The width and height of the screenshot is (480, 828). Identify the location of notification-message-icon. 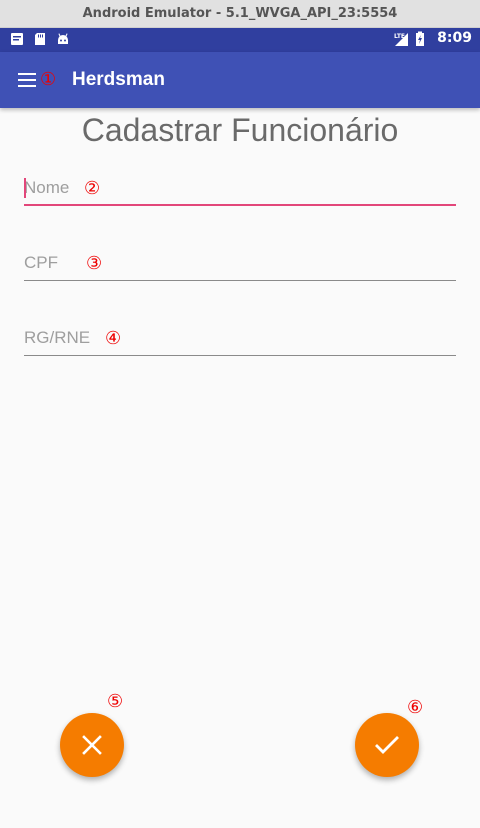
(17, 38).